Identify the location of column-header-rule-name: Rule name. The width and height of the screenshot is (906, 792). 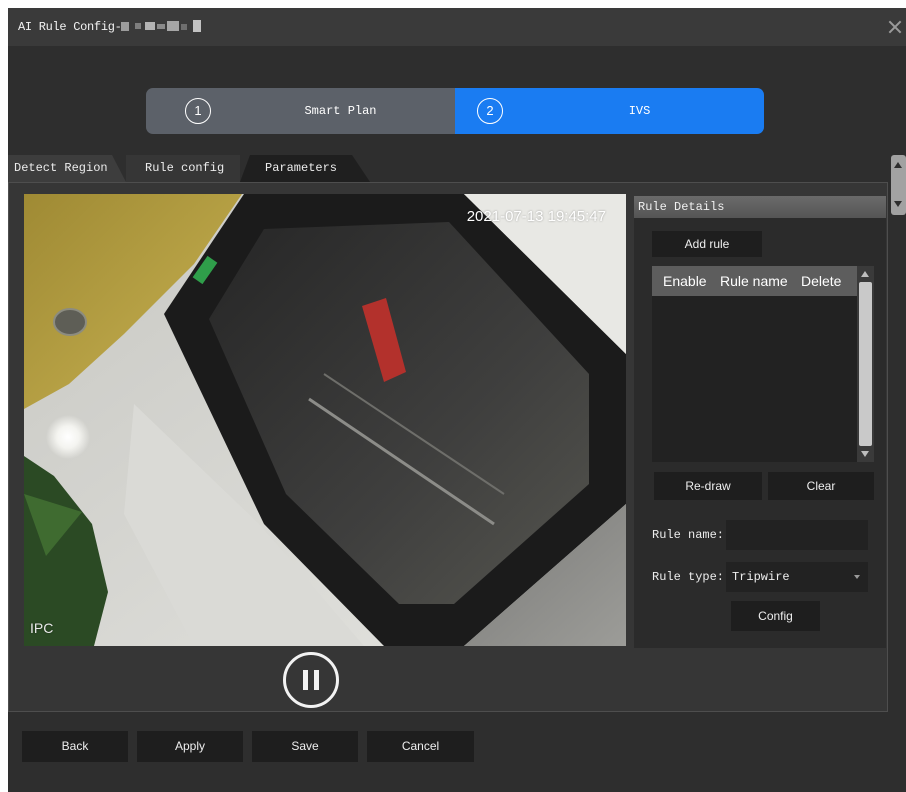
(754, 281).